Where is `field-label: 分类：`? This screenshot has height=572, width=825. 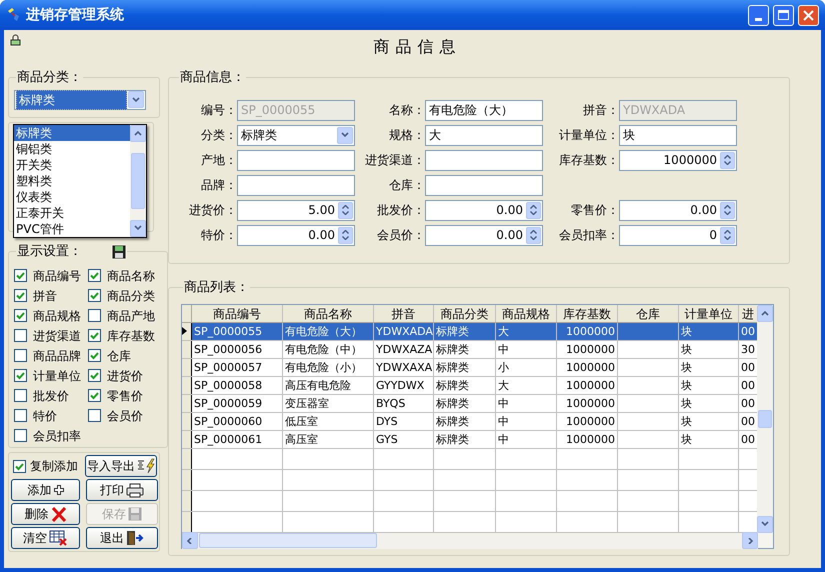
field-label: 分类： is located at coordinates (218, 135).